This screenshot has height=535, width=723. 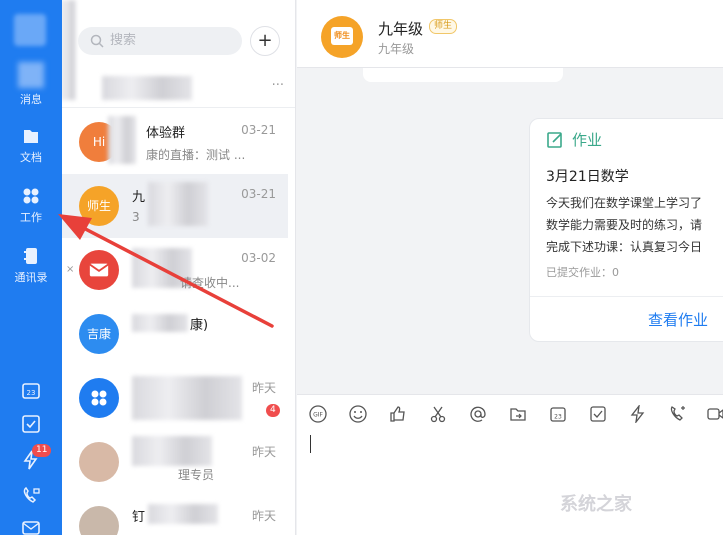 I want to click on avatar: 吉康, so click(x=99, y=334).